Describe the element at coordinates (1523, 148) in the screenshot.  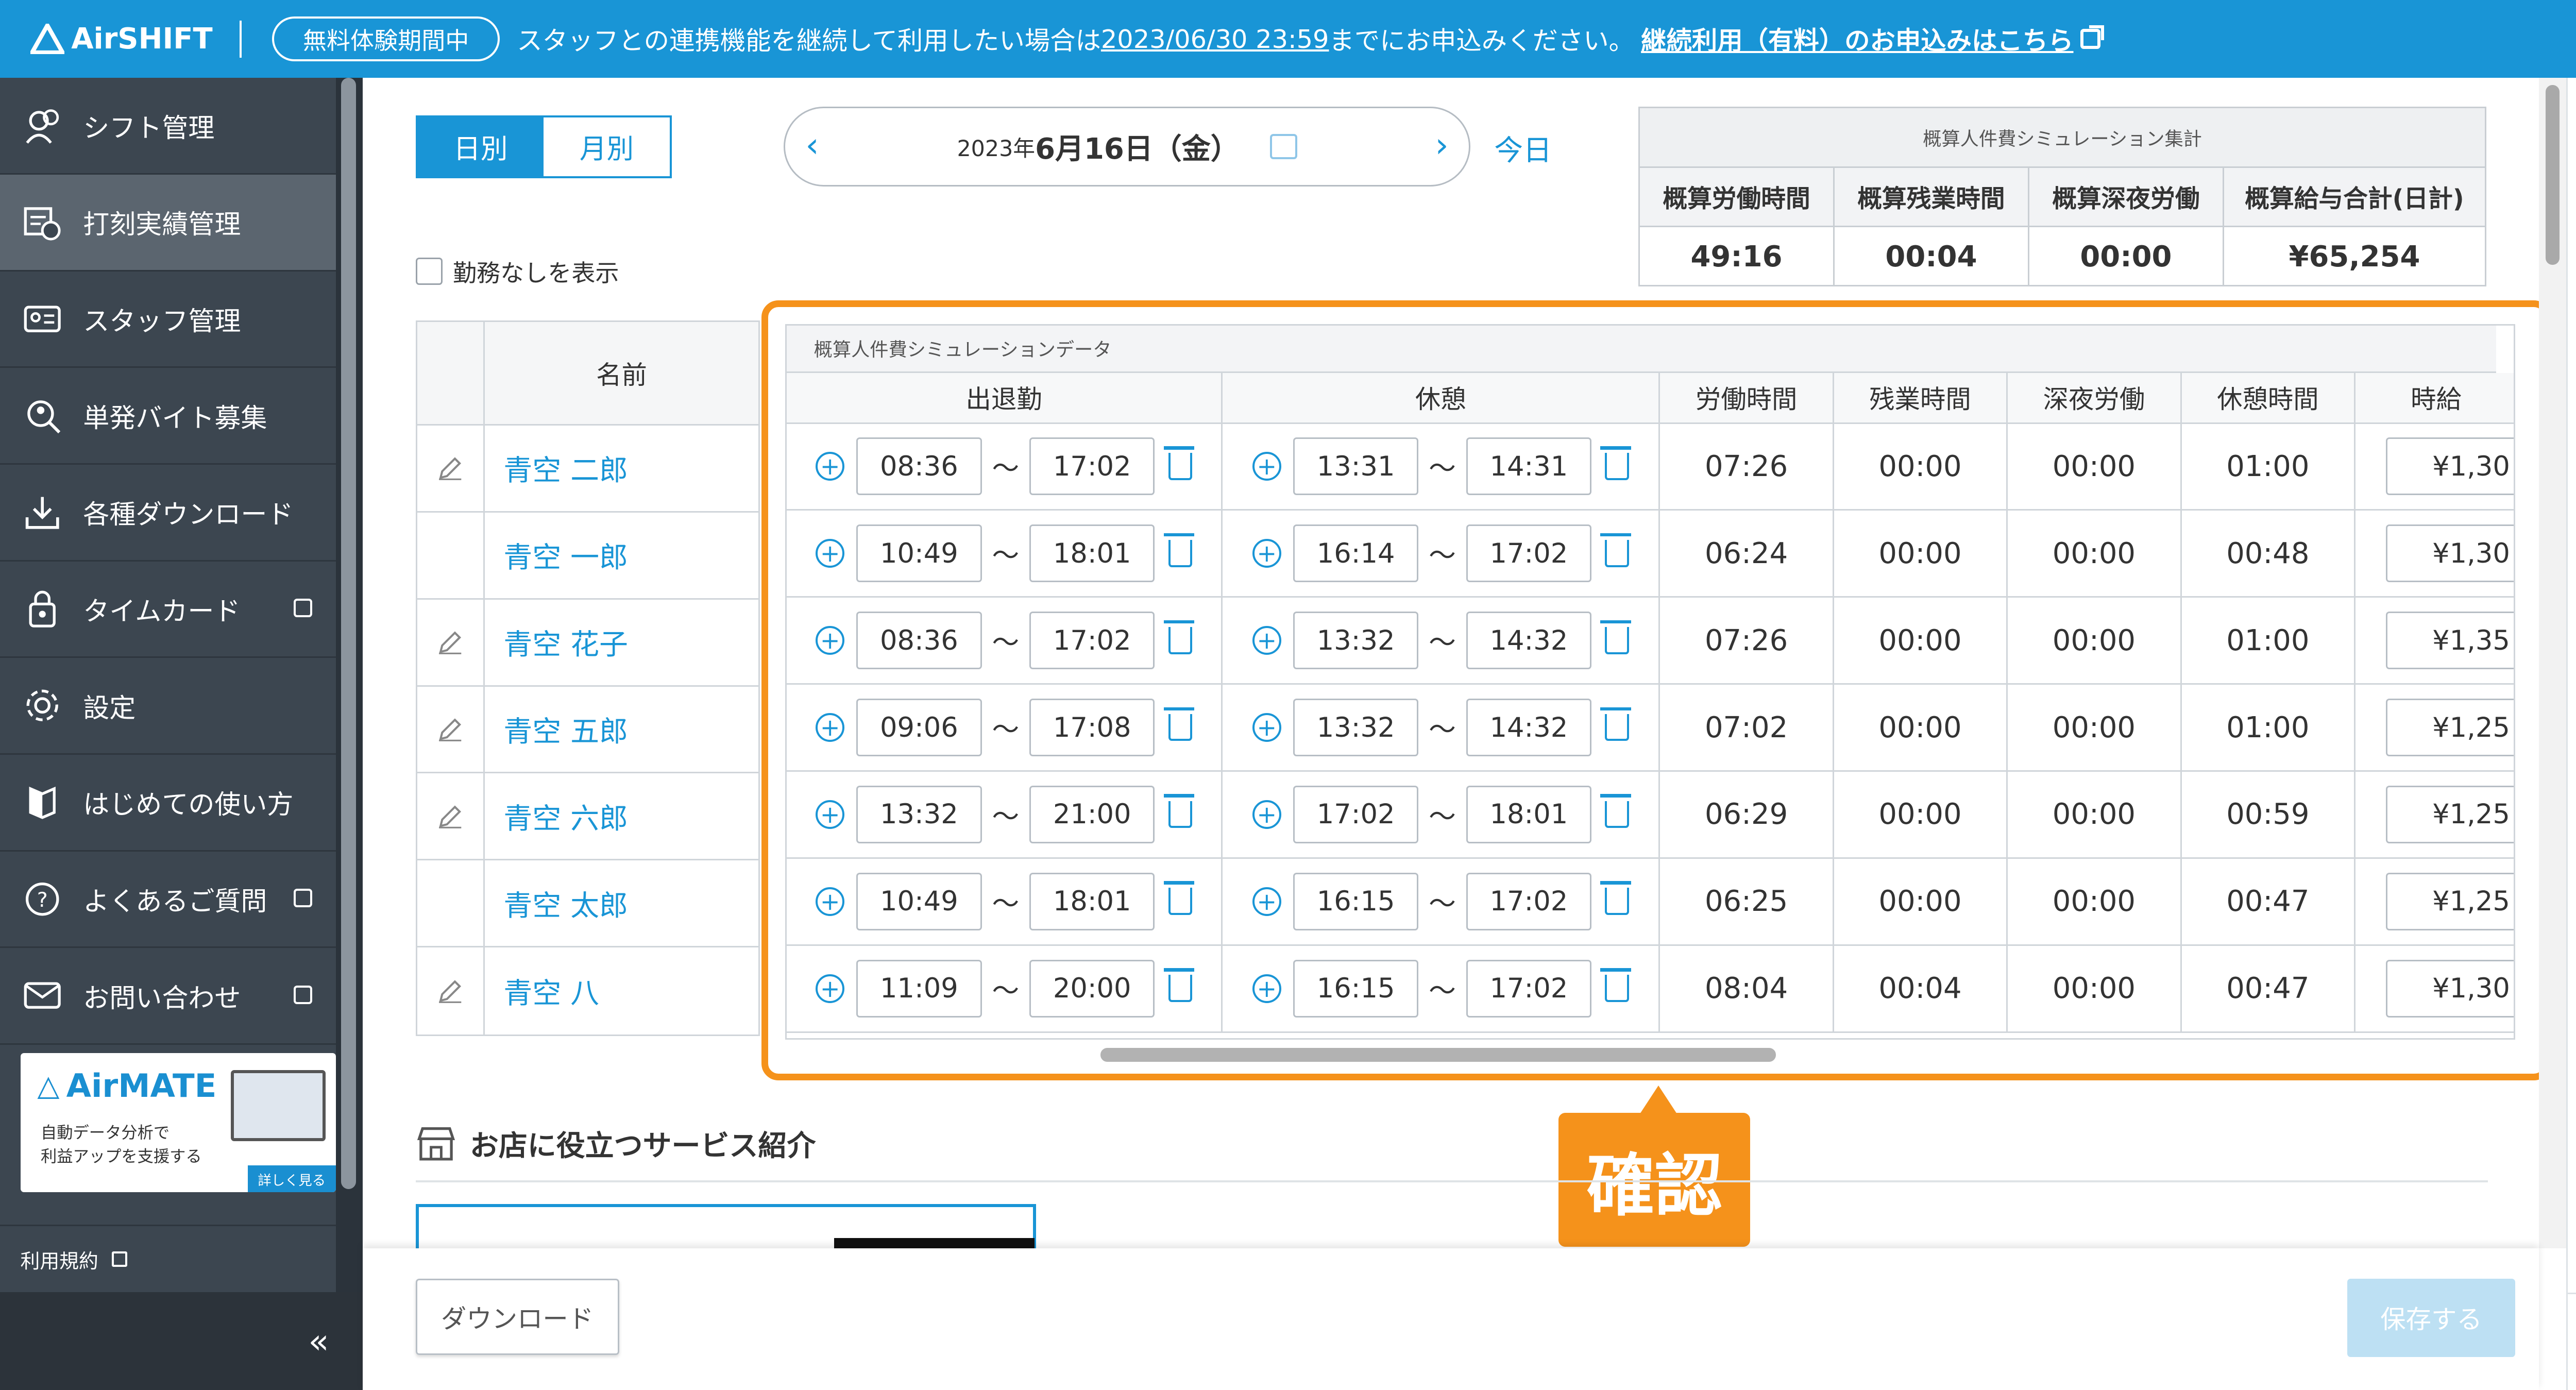
I see `today-button: 今日` at that location.